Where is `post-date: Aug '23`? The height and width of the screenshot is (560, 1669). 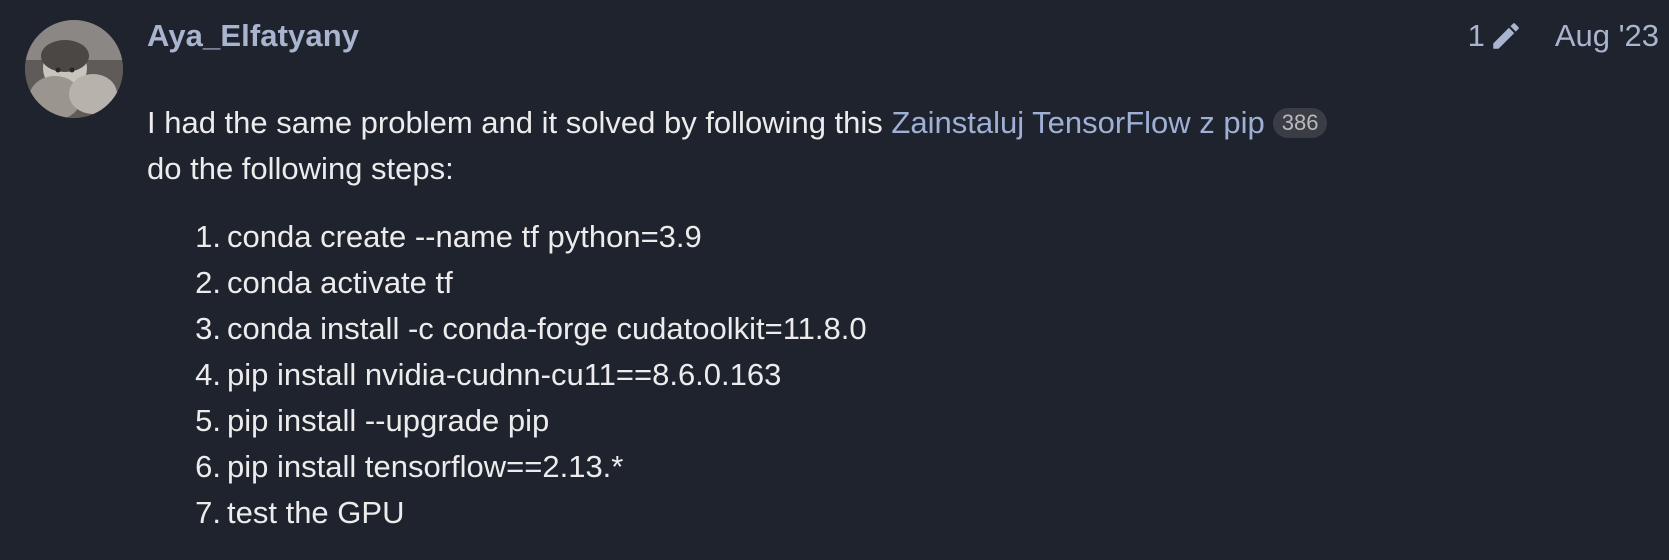
post-date: Aug '23 is located at coordinates (1607, 36).